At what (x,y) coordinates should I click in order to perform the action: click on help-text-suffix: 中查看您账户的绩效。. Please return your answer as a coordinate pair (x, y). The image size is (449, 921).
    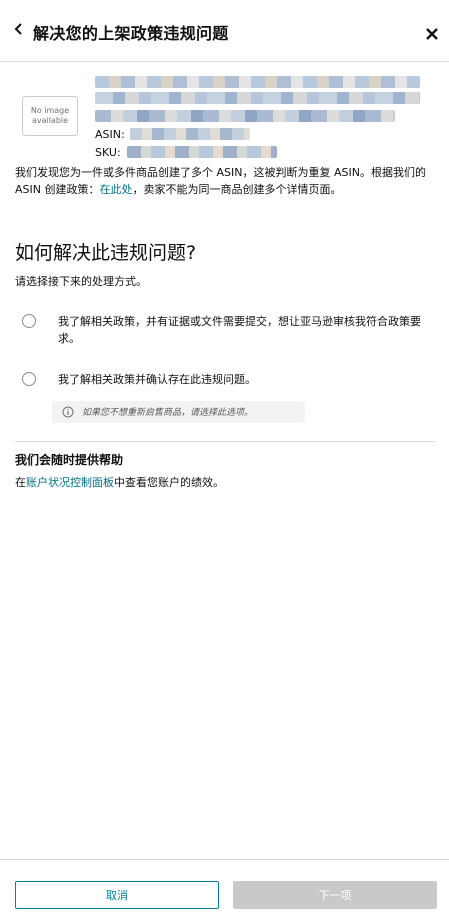
    Looking at the image, I should click on (169, 482).